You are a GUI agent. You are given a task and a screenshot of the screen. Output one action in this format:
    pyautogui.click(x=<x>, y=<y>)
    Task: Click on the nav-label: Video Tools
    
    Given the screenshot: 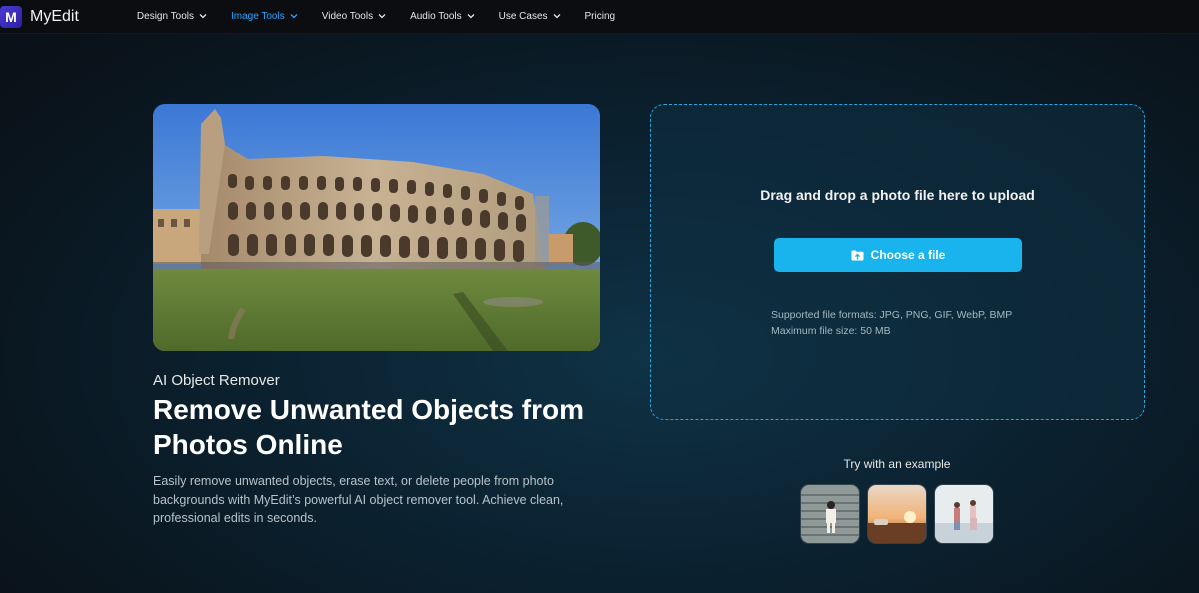 What is the action you would take?
    pyautogui.click(x=347, y=16)
    